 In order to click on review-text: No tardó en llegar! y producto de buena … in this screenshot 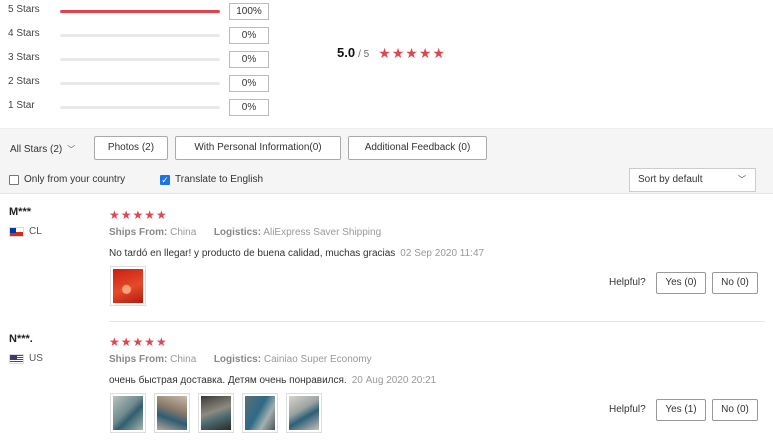, I will do `click(296, 253)`.